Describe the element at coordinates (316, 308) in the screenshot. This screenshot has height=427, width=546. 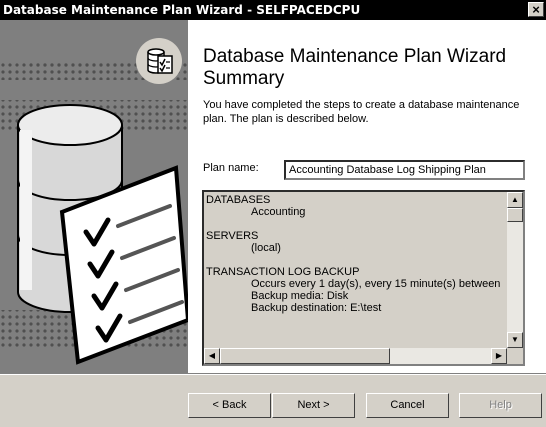
I see `summary-section-item: Backup destination: E:\test` at that location.